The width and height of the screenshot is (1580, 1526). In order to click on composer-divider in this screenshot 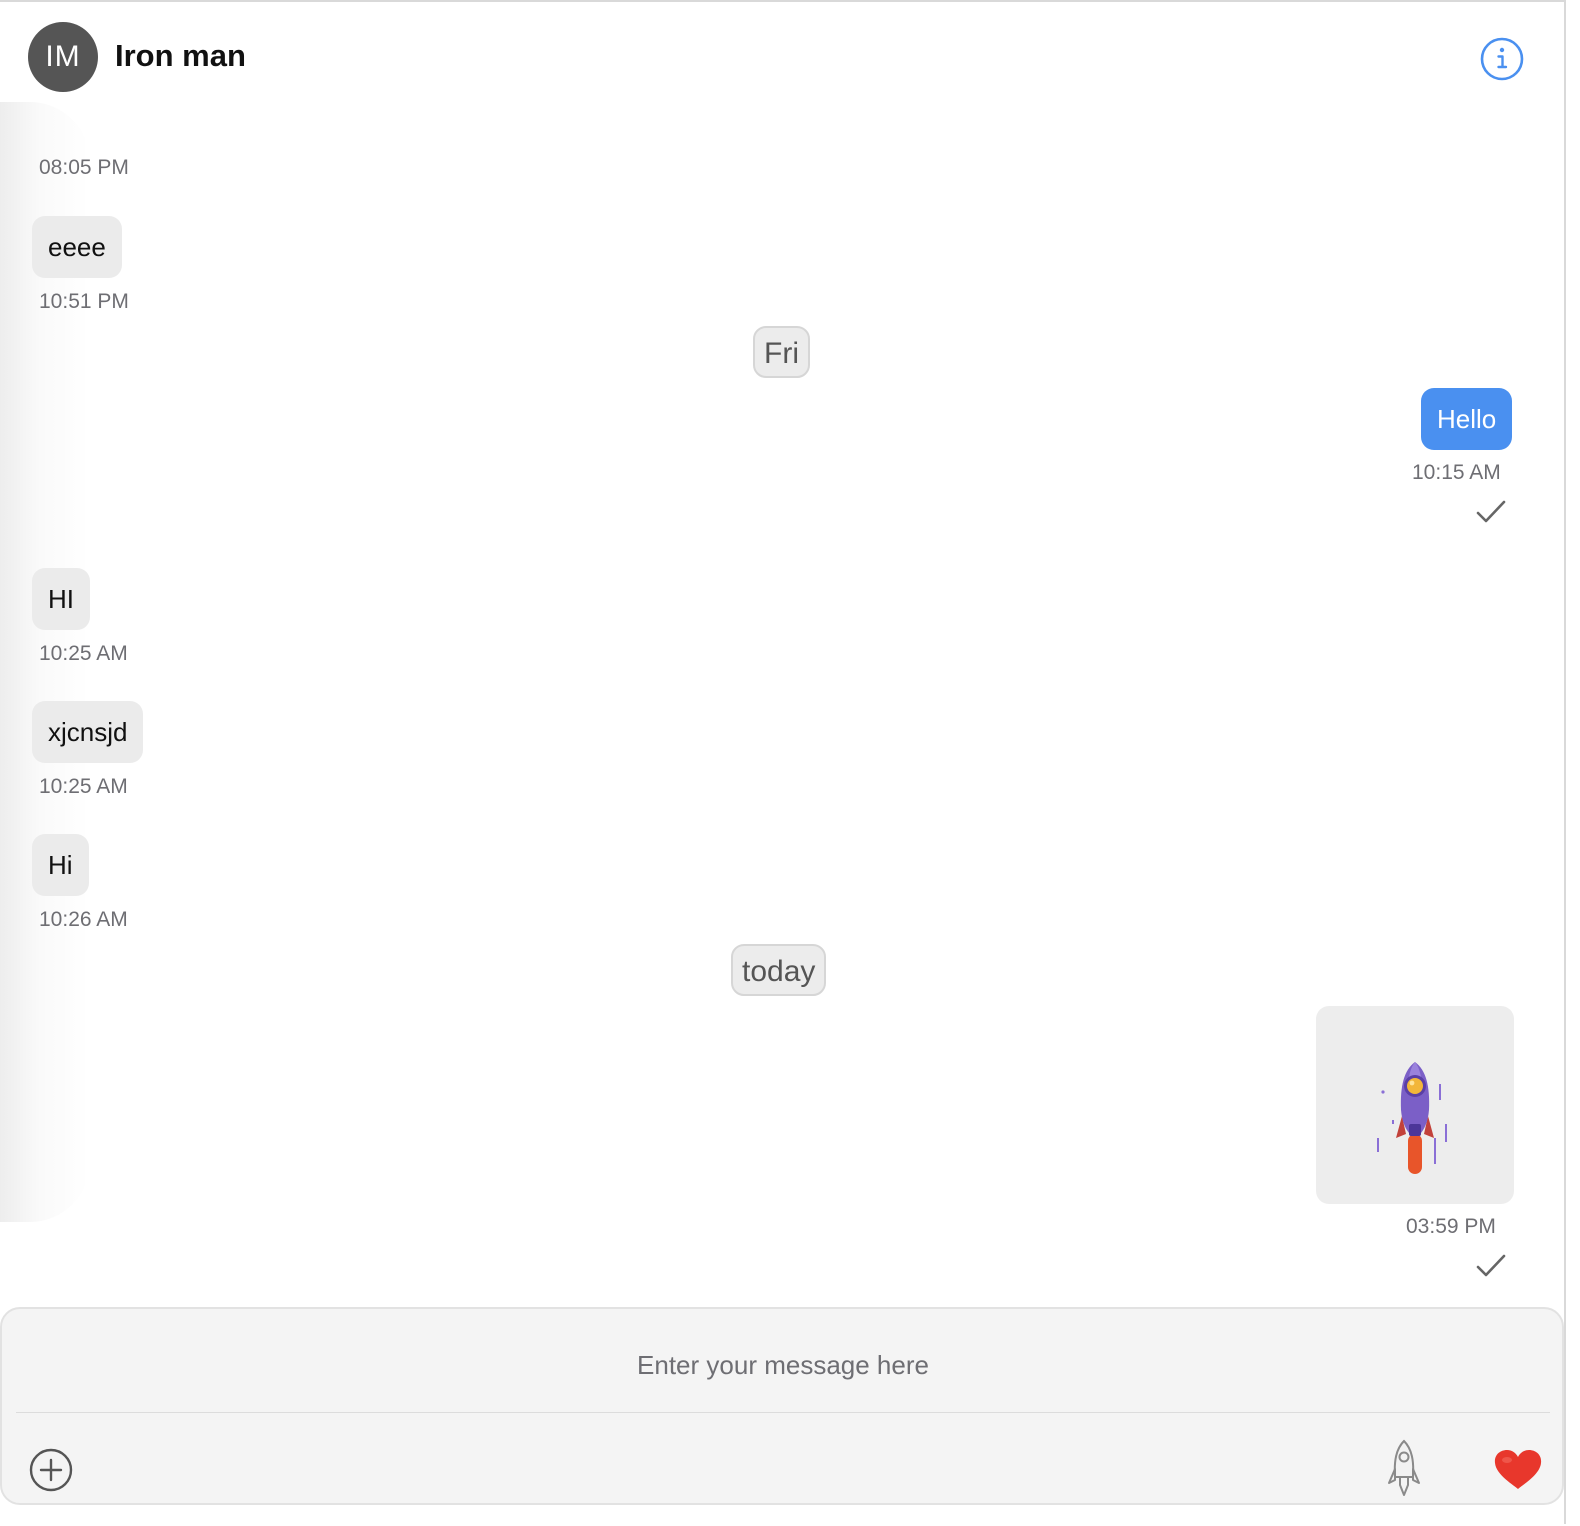, I will do `click(783, 1412)`.